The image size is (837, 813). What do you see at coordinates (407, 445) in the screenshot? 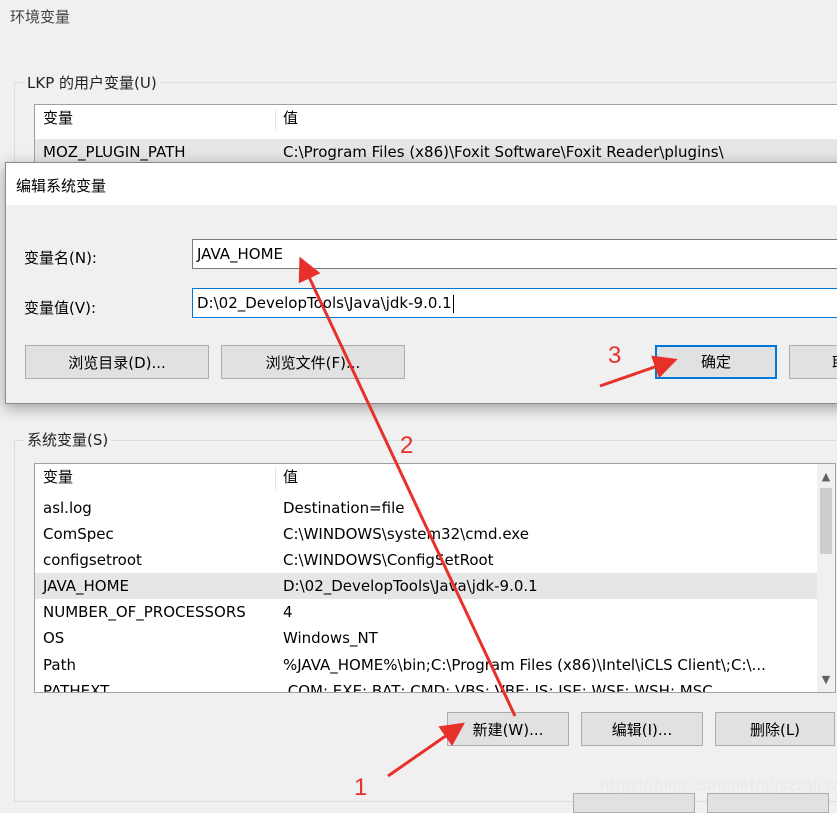
I see `annotation-label-2: 2` at bounding box center [407, 445].